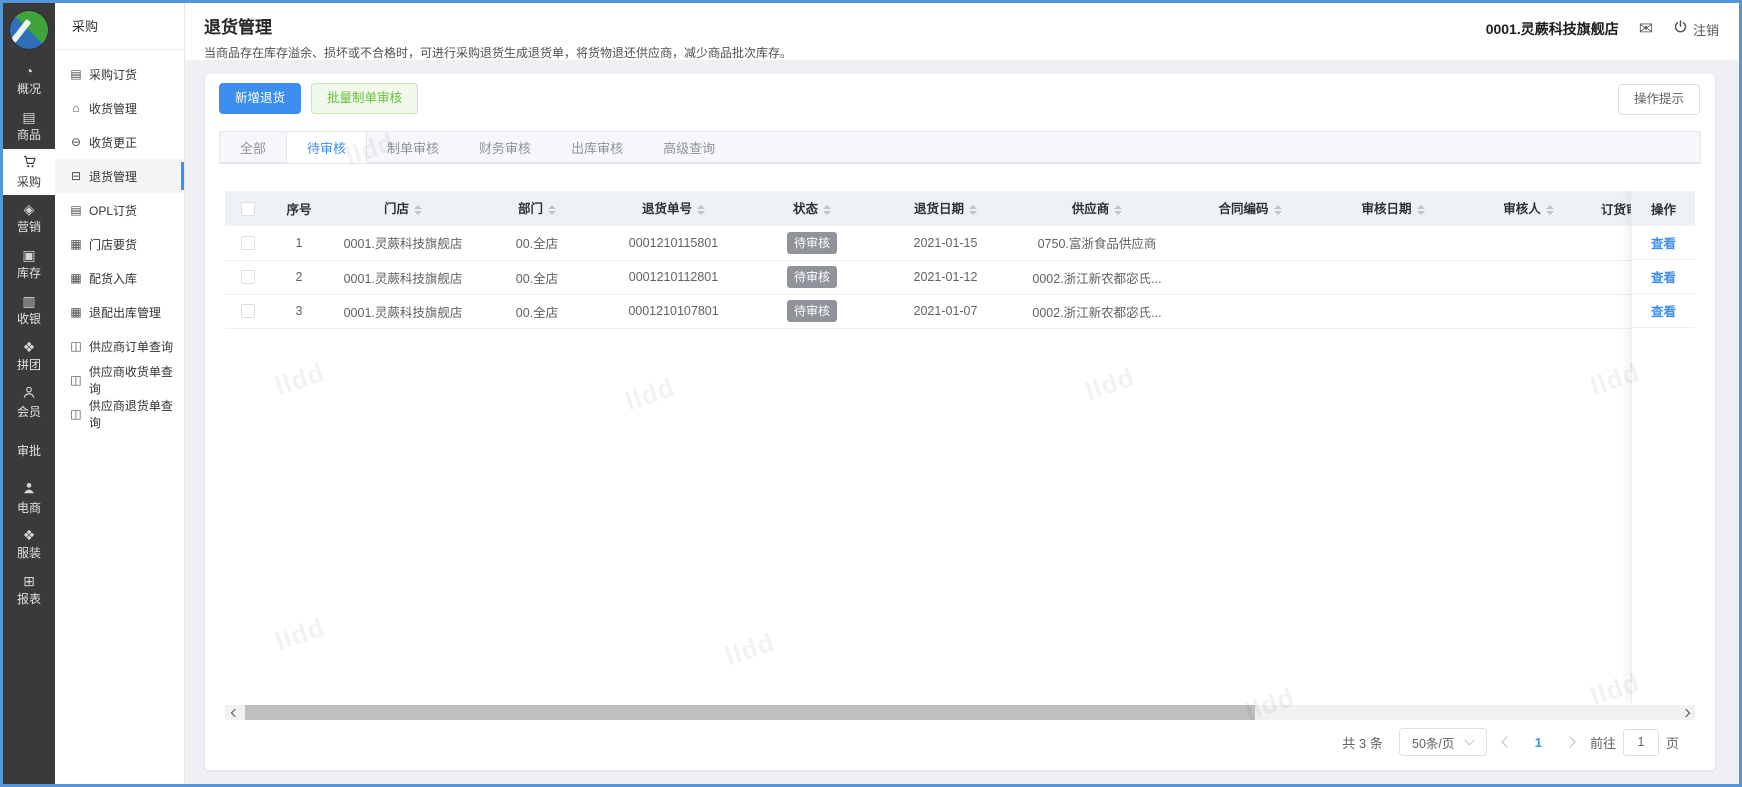 This screenshot has height=787, width=1742. Describe the element at coordinates (29, 218) in the screenshot. I see `rail-item-marketing: ◈ 营销` at that location.